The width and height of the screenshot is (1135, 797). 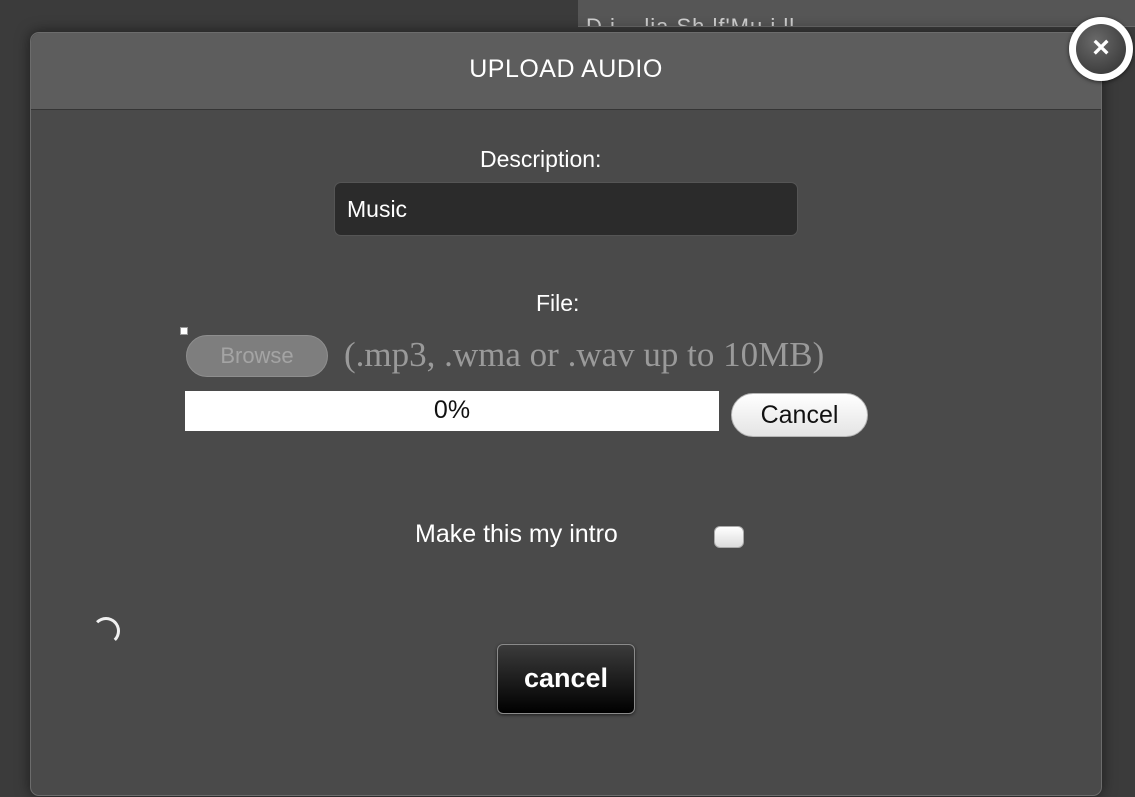 I want to click on description-label: Description:, so click(x=541, y=159).